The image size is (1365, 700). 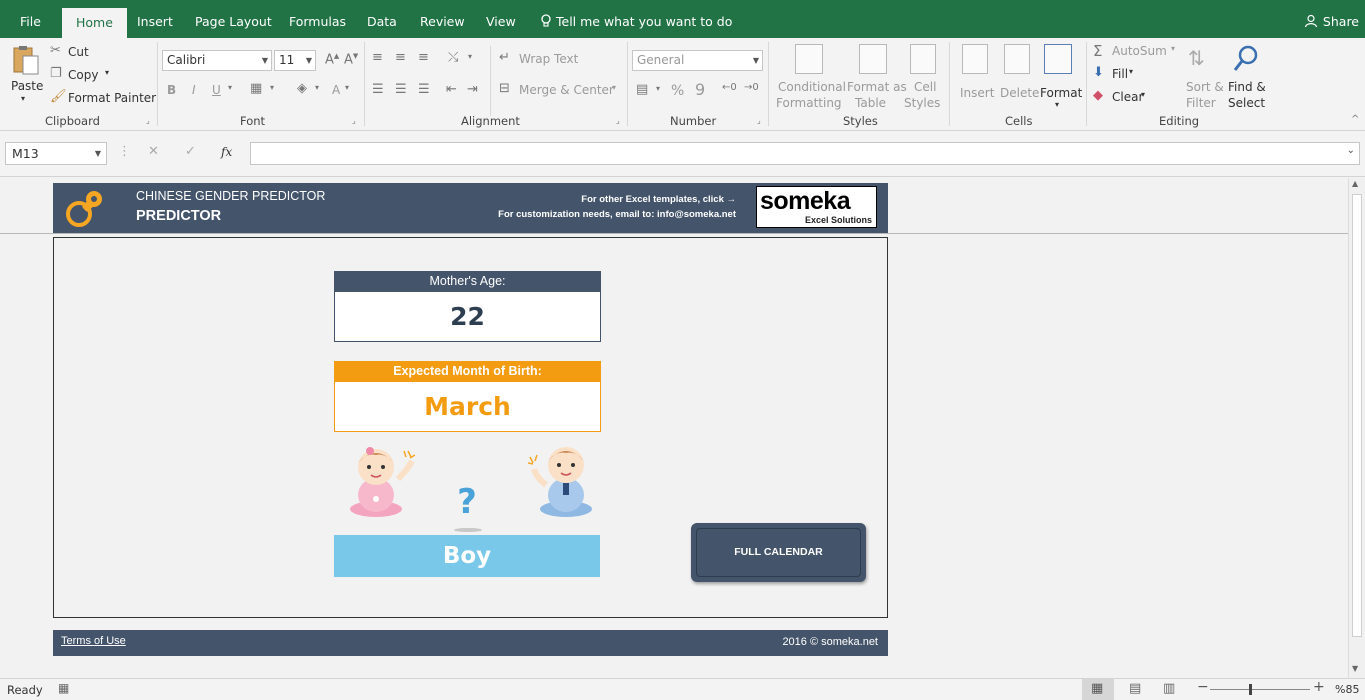 I want to click on zoom-in-icon: +, so click(x=1319, y=687).